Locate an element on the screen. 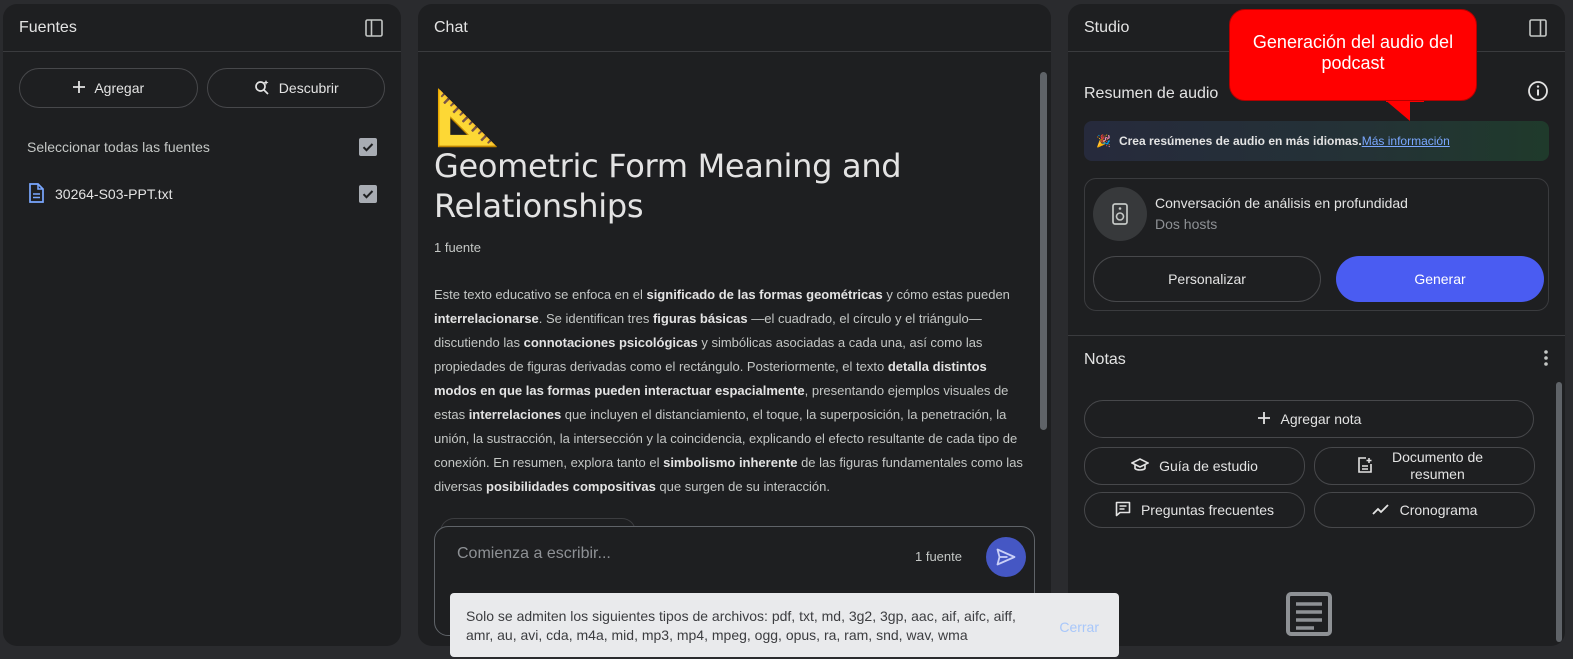 This screenshot has height=659, width=1573. add-source-button: Agregar is located at coordinates (108, 88).